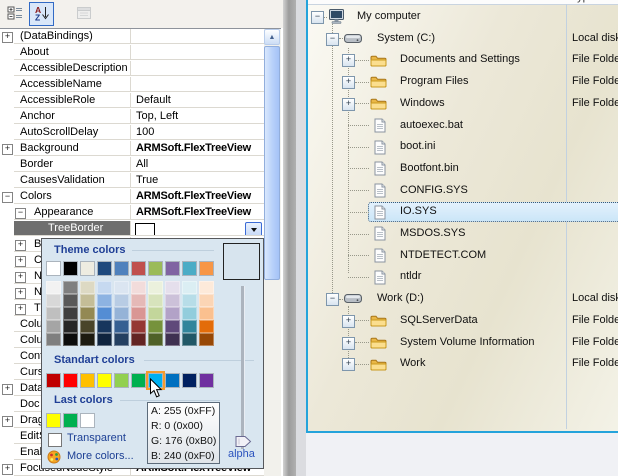 The image size is (618, 476). Describe the element at coordinates (272, 163) in the screenshot. I see `scrollbar-thumb` at that location.